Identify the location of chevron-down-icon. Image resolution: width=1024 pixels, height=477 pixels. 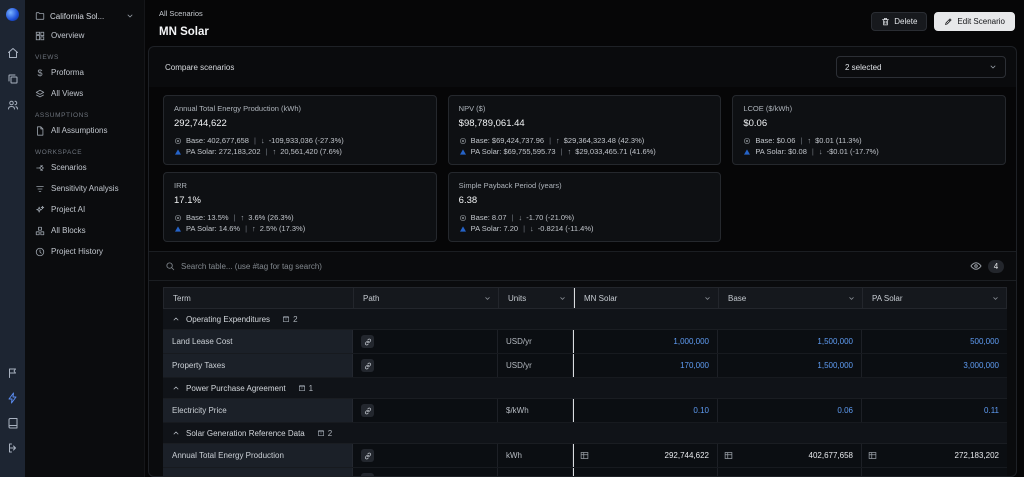
(995, 298).